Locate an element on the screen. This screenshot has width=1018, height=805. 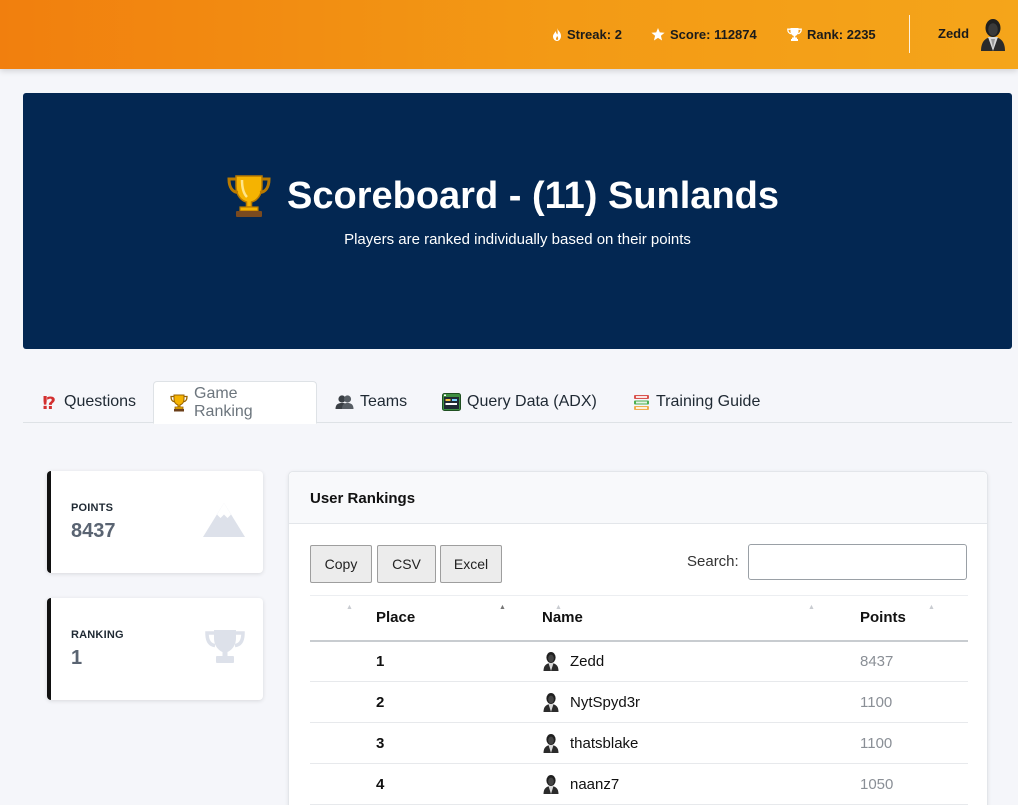
search-label: Search: is located at coordinates (713, 561).